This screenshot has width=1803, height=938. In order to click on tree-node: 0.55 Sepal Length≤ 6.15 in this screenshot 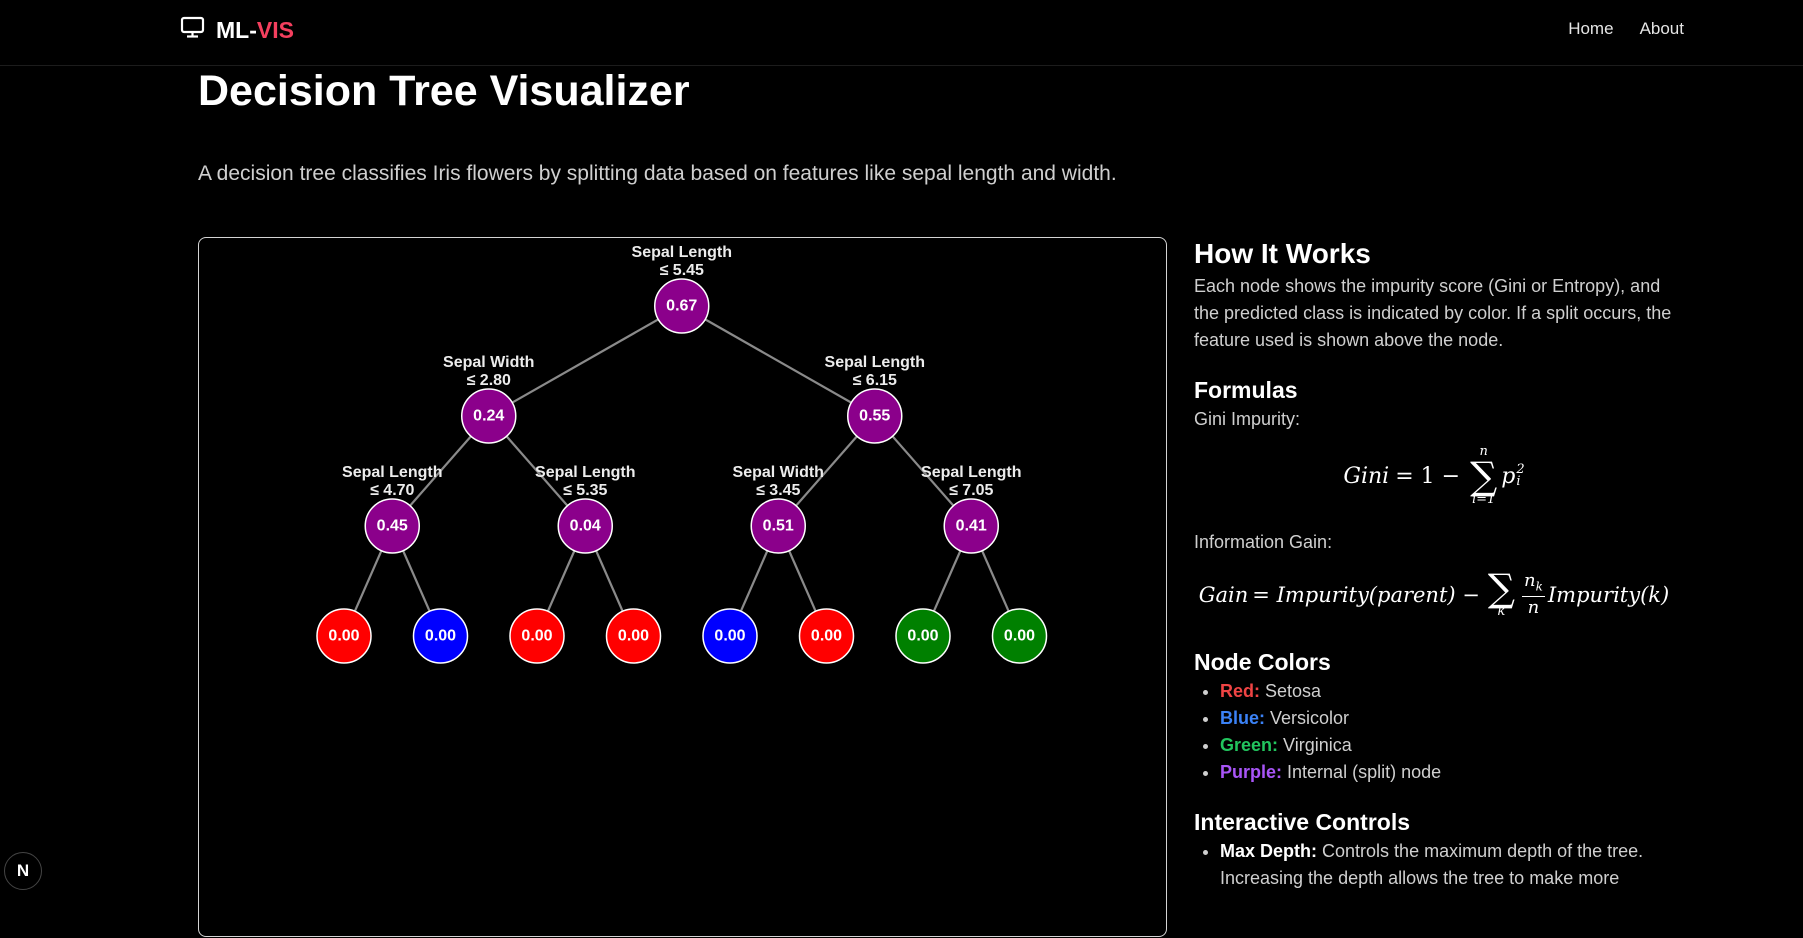, I will do `click(875, 399)`.